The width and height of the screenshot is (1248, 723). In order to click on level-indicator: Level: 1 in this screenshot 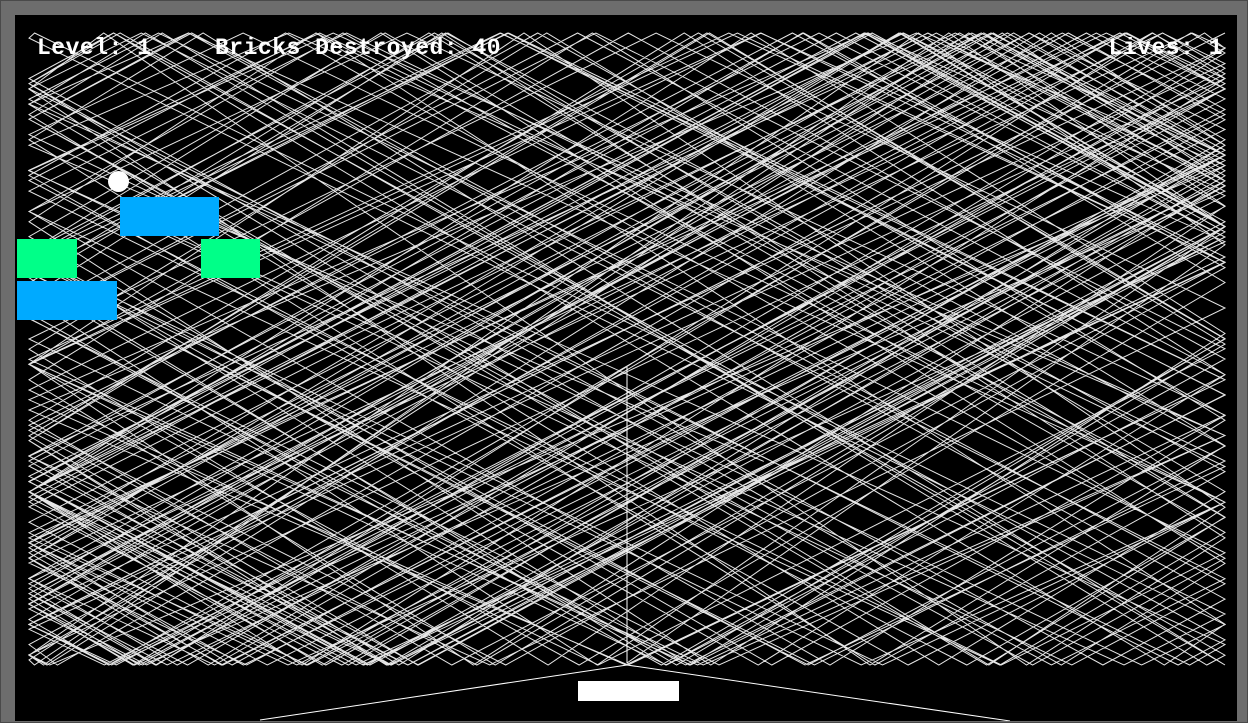, I will do `click(94, 48)`.